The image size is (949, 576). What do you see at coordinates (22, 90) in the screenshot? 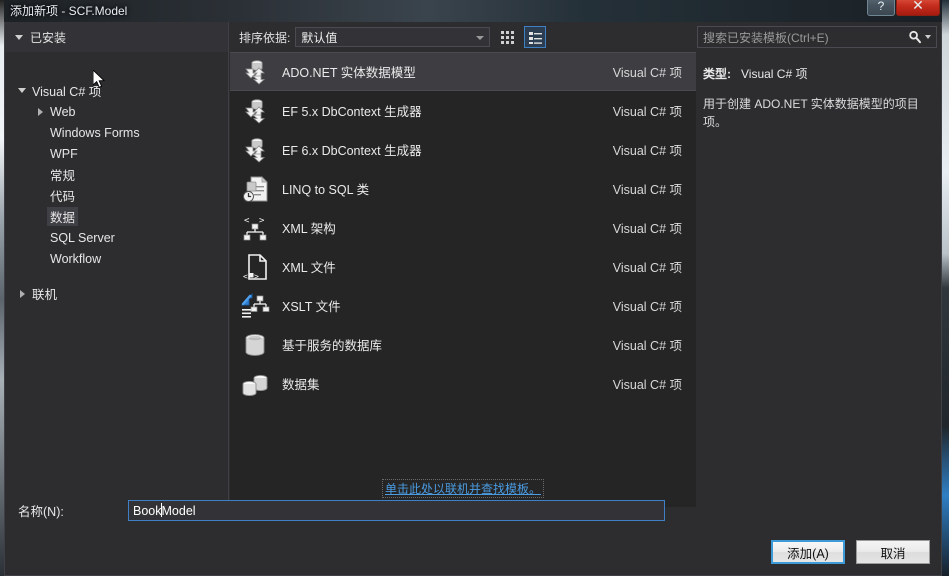
I see `tree-twisty-expanded` at bounding box center [22, 90].